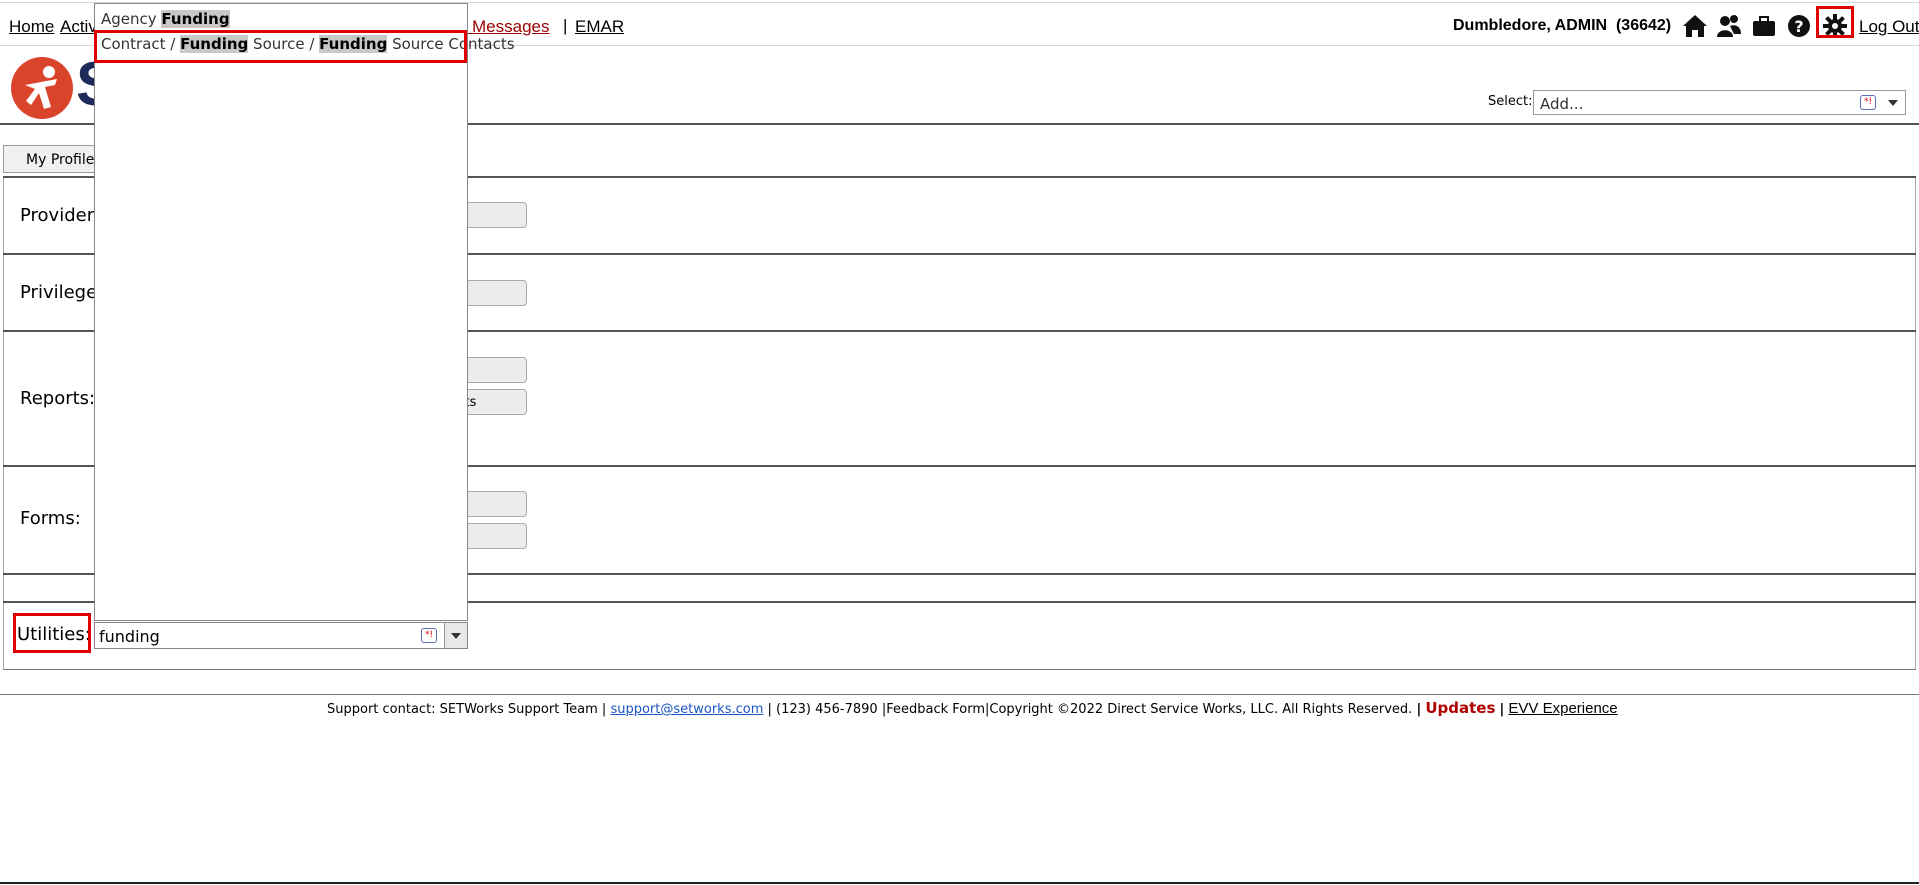  Describe the element at coordinates (451, 44) in the screenshot. I see `option-text: Source Contacts` at that location.